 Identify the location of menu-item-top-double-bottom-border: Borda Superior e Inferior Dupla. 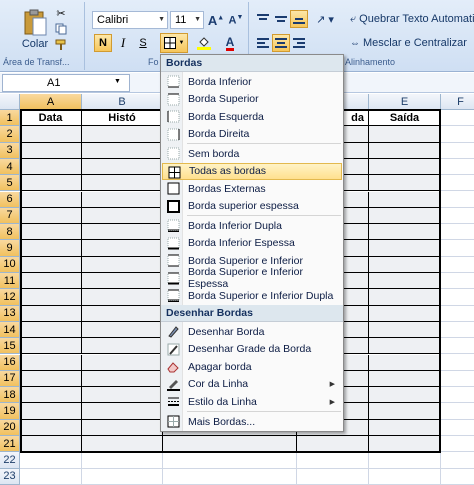
(252, 295).